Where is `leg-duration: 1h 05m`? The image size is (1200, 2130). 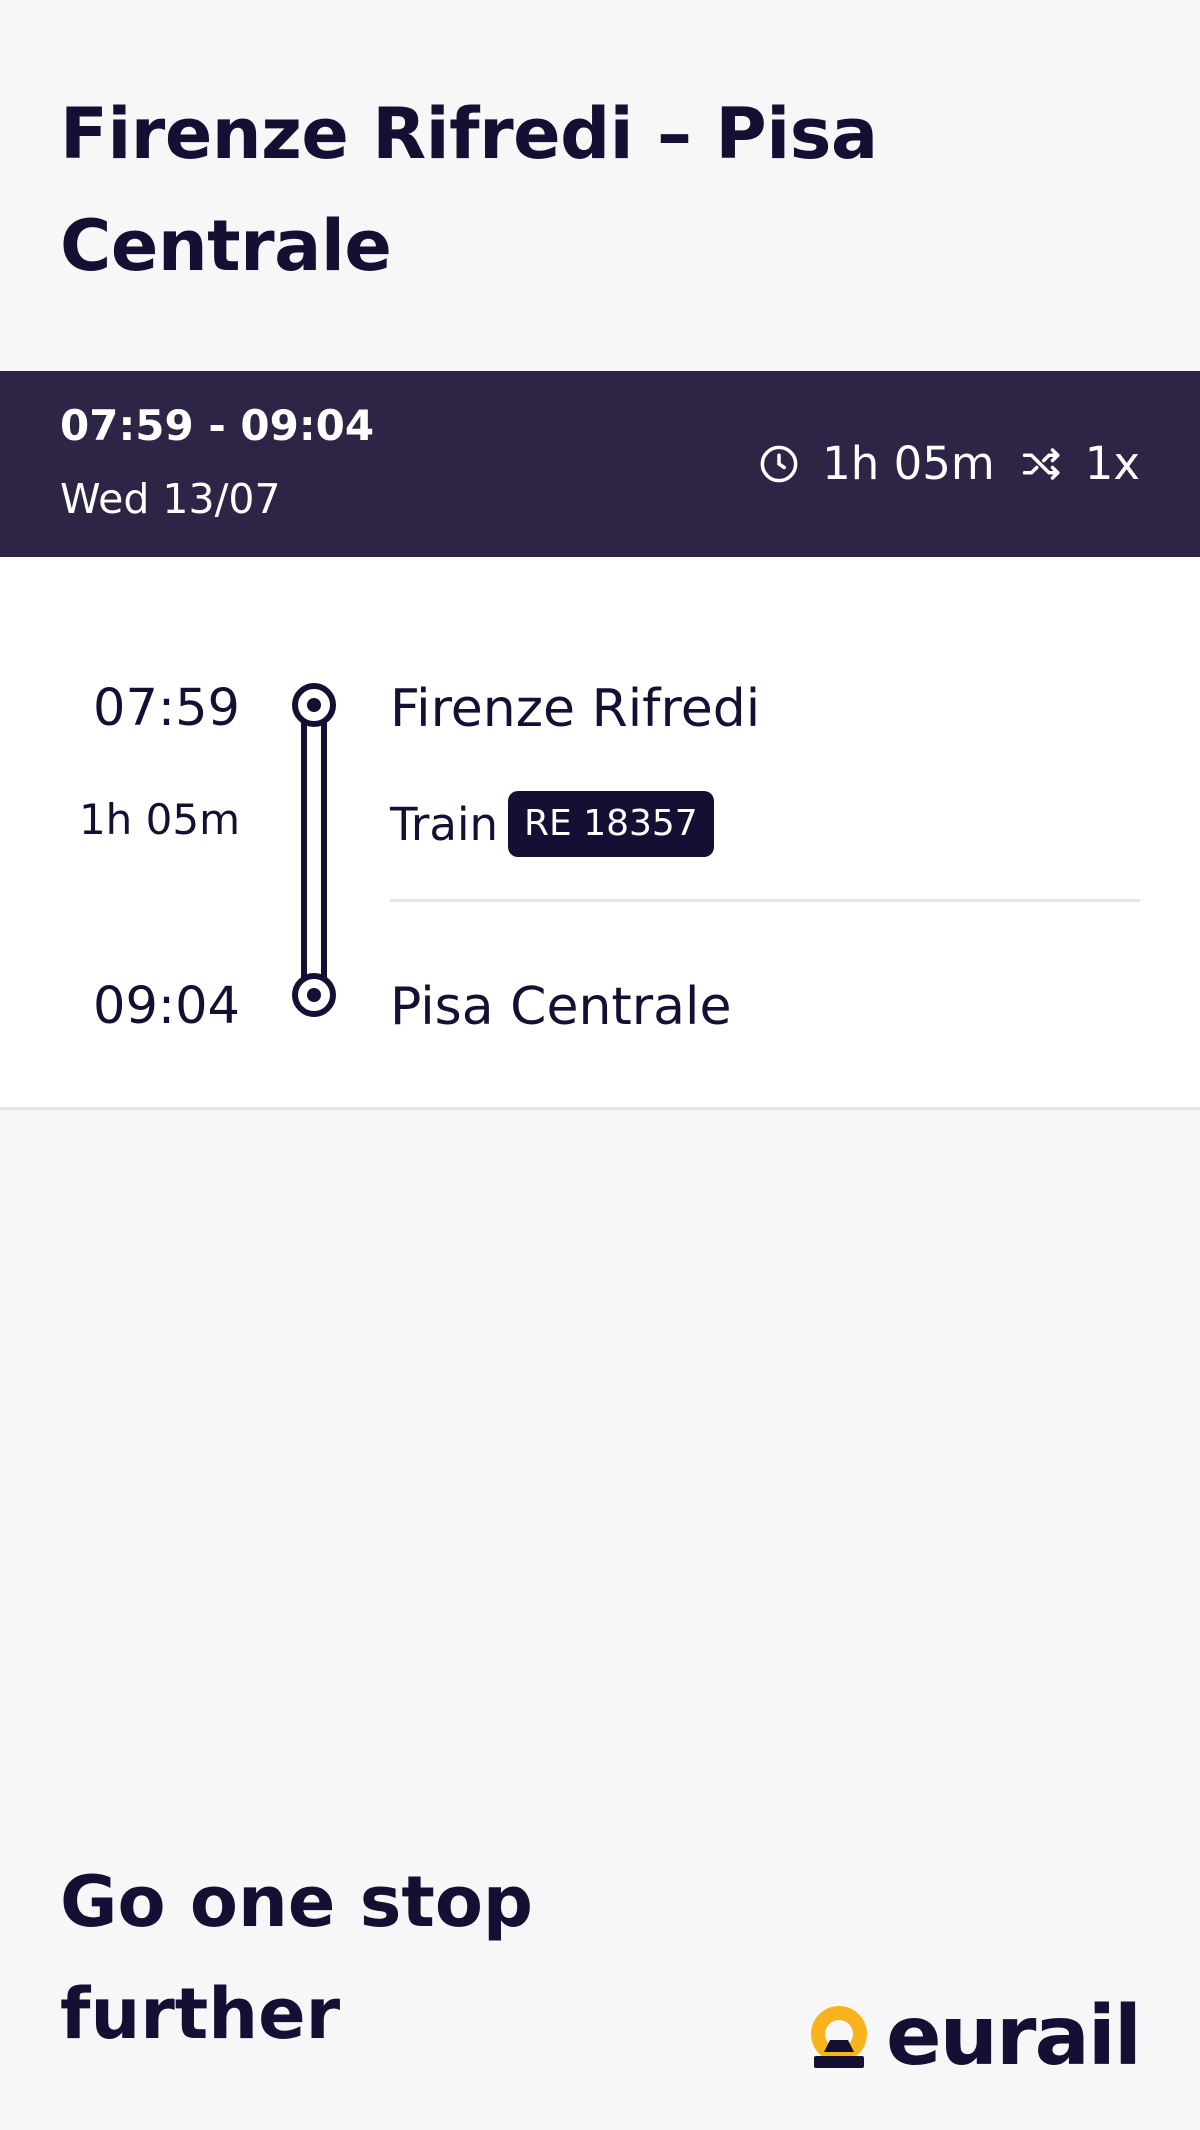
leg-duration: 1h 05m is located at coordinates (159, 819).